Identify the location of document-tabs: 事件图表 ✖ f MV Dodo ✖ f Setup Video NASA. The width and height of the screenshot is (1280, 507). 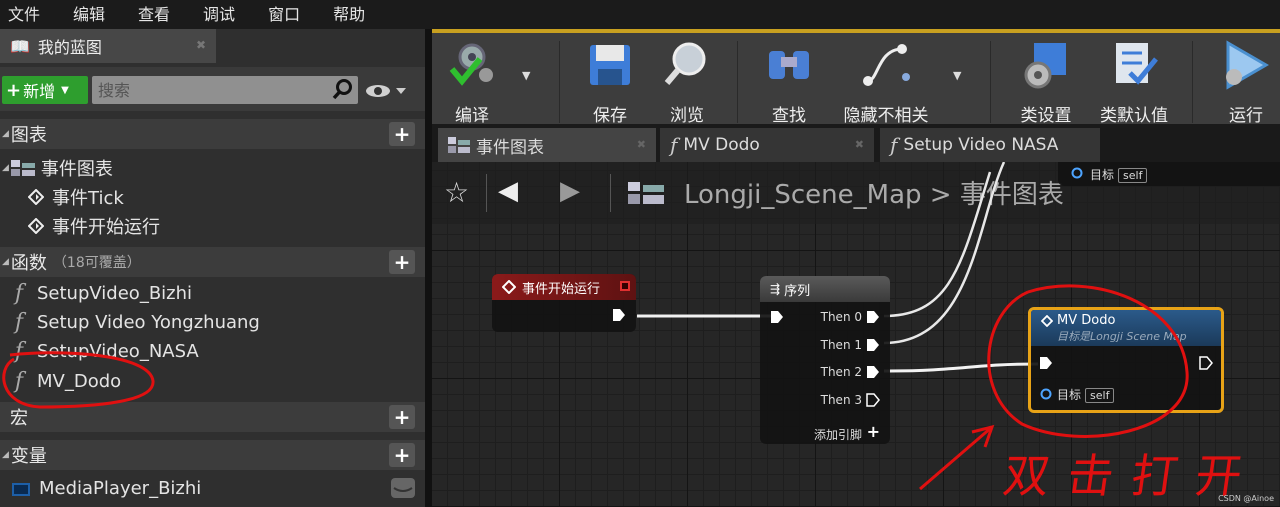
(856, 143).